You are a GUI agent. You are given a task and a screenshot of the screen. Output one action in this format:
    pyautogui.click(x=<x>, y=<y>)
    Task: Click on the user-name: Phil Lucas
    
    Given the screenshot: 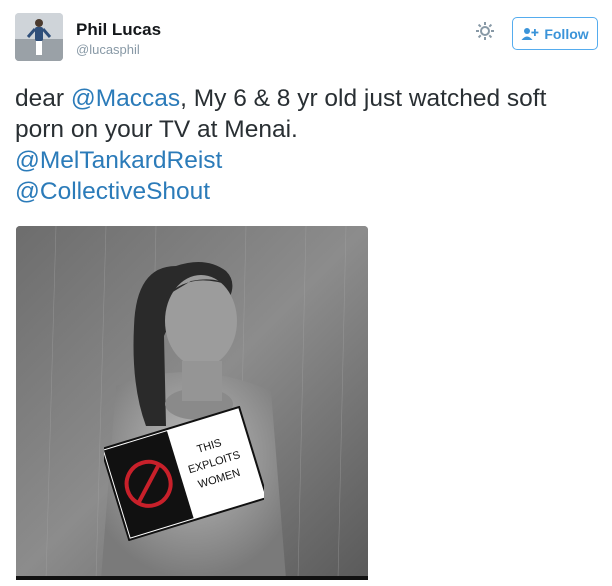 What is the action you would take?
    pyautogui.click(x=118, y=30)
    